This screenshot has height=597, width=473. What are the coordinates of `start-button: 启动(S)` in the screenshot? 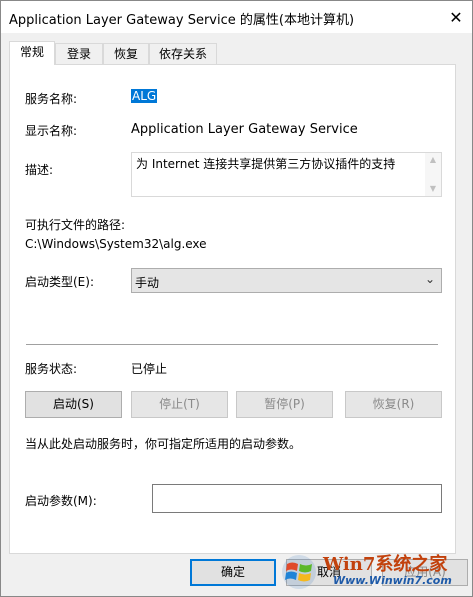 It's located at (73, 404).